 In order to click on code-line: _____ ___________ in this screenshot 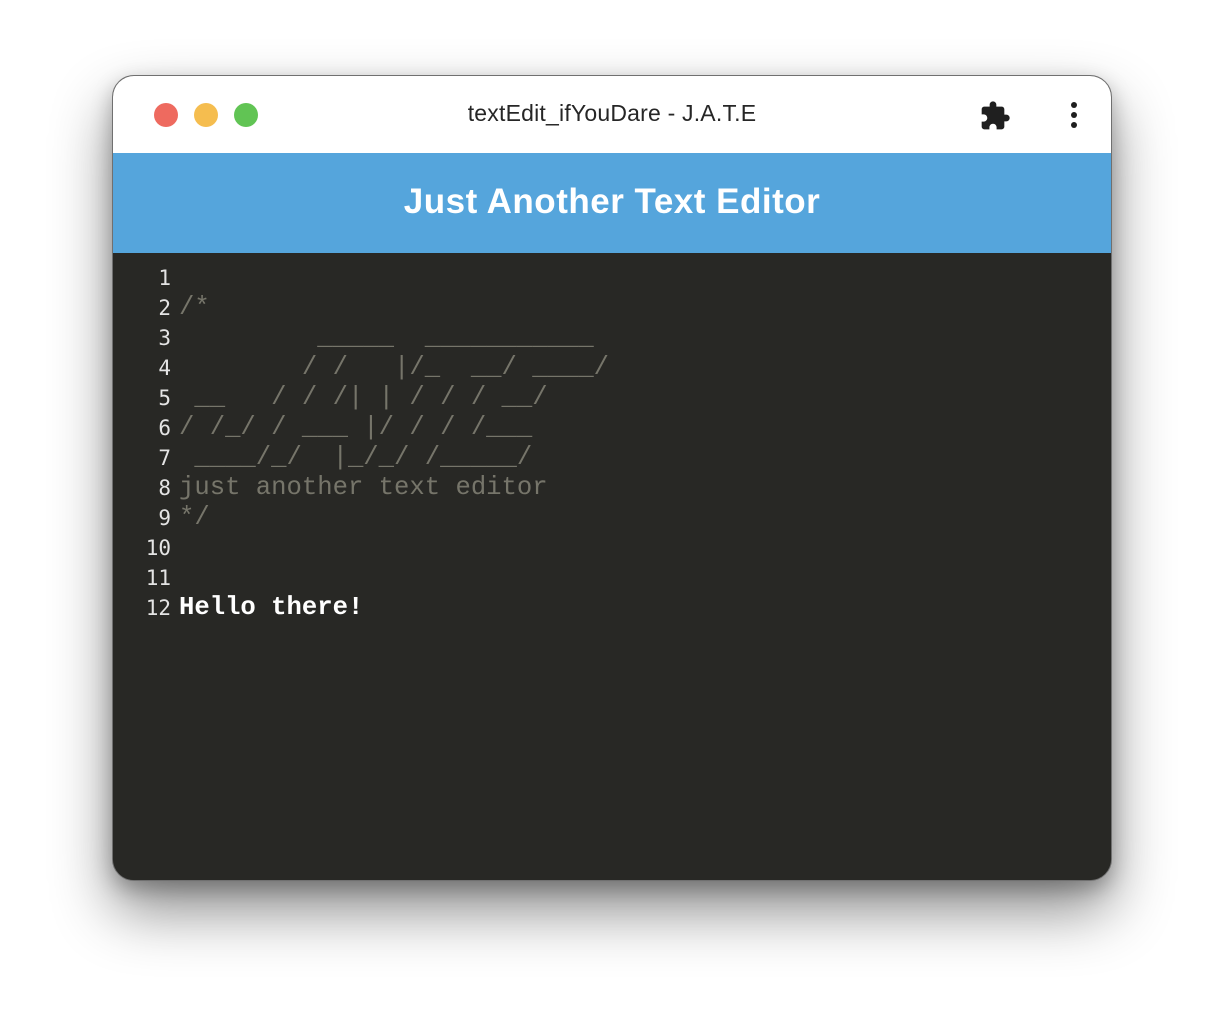, I will do `click(645, 338)`.